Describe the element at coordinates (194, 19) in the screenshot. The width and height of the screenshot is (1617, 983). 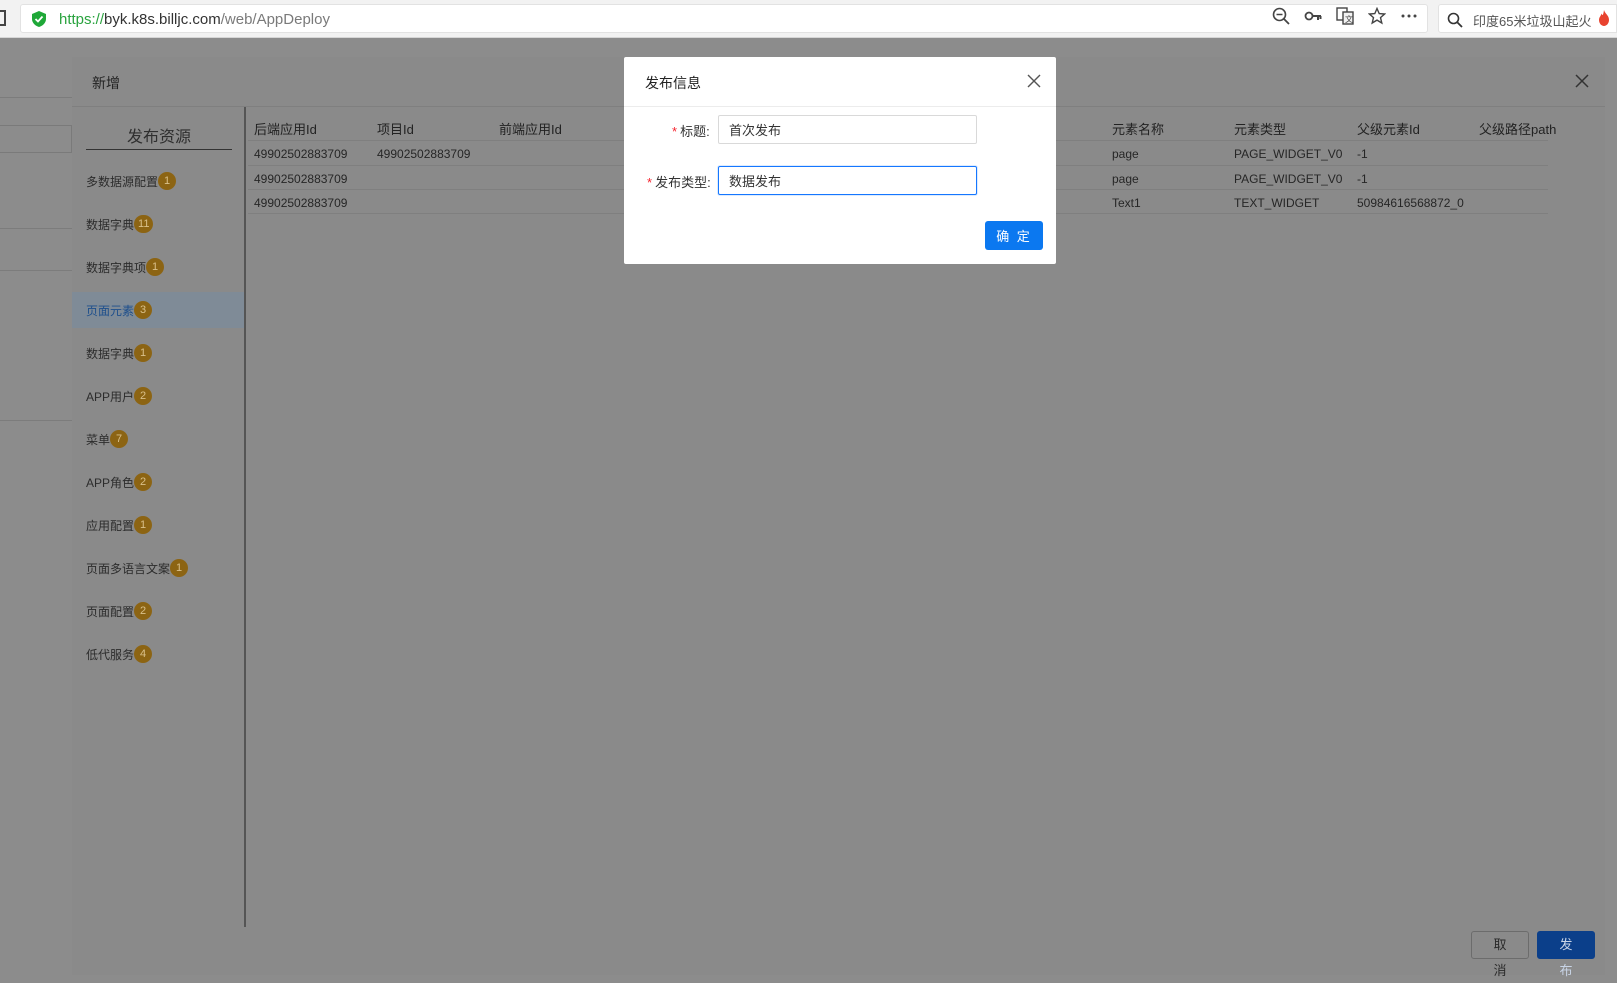
I see `url-text: https://byk.k8s.billjc.com/web/AppDeploy` at that location.